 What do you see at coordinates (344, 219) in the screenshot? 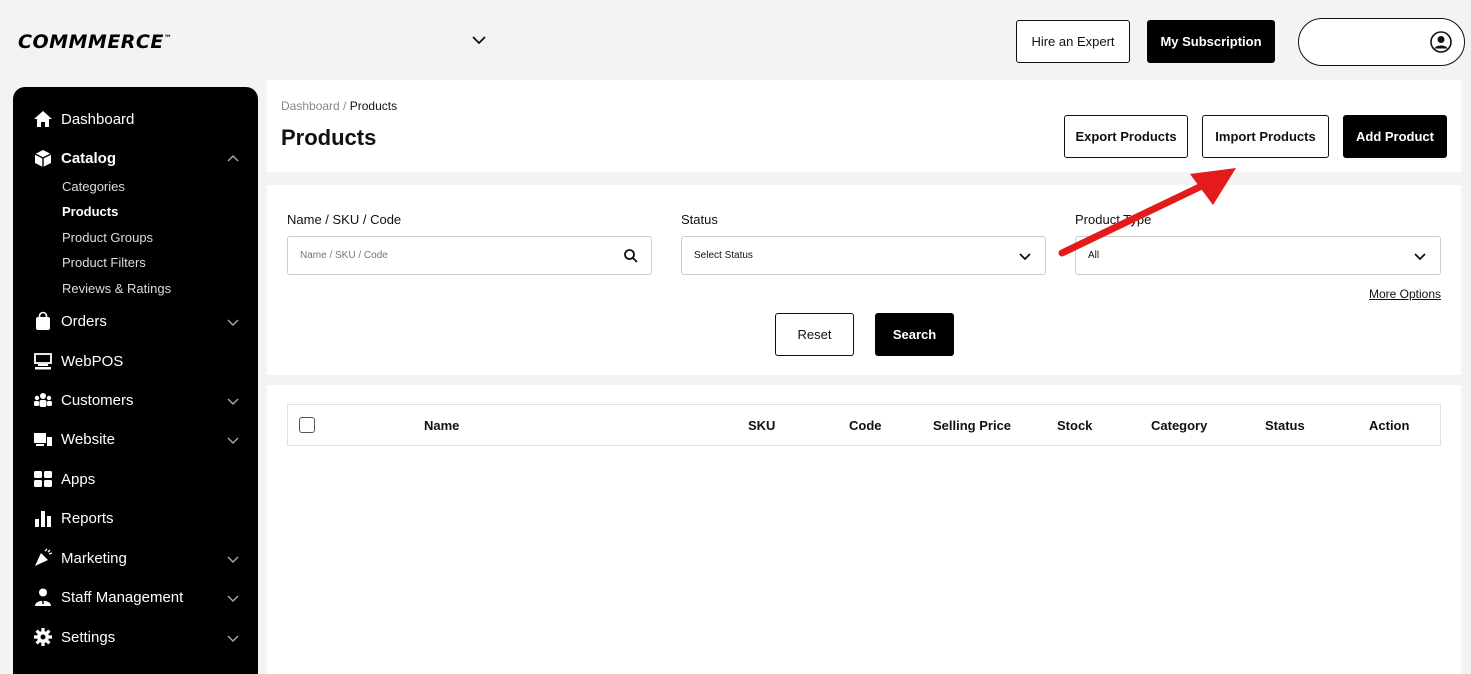
I see `name-sku-code-label: Name / SKU / Code` at bounding box center [344, 219].